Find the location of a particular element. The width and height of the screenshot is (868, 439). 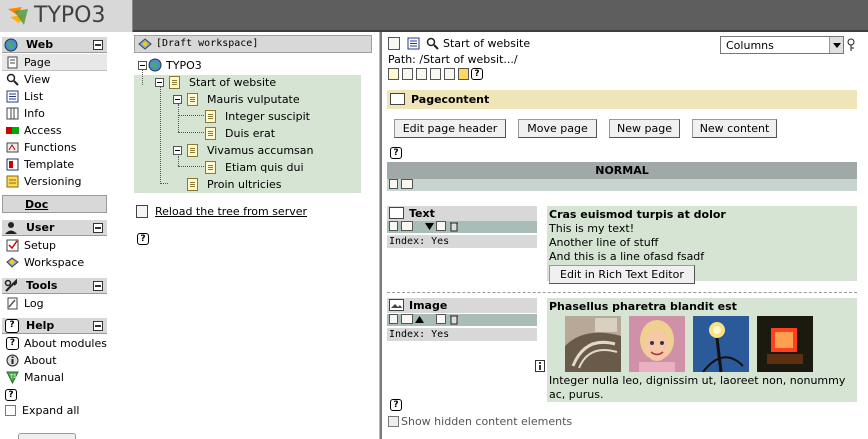

module-item-functions: Functions is located at coordinates (54, 147).